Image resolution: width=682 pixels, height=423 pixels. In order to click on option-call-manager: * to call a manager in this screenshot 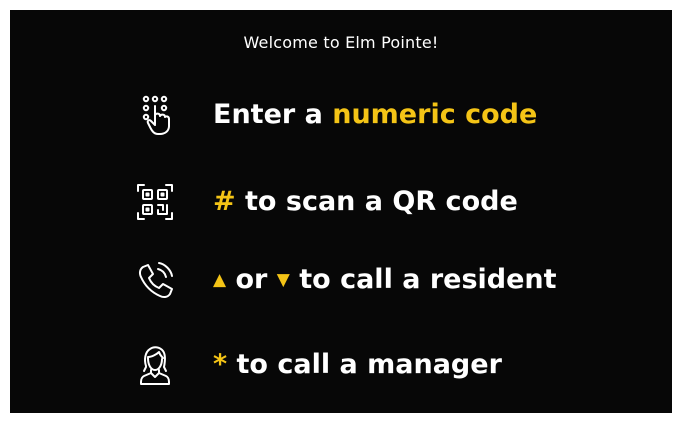, I will do `click(341, 365)`.